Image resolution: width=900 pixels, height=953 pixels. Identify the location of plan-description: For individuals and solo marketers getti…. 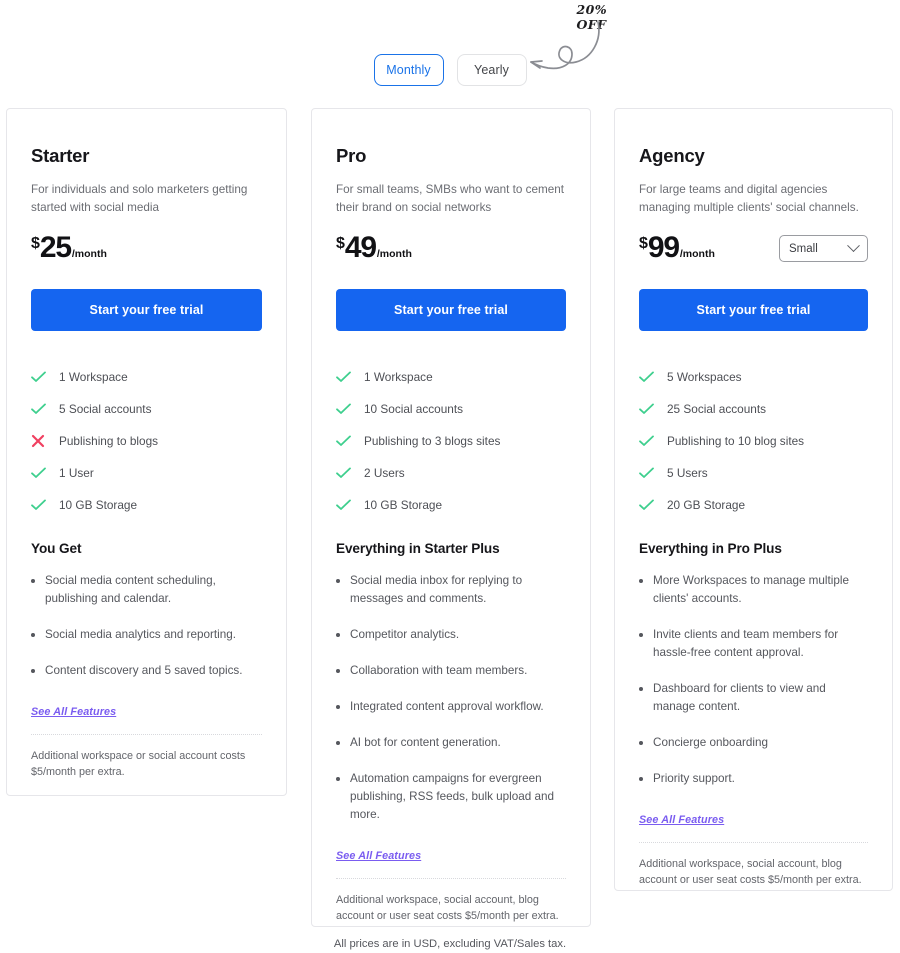
(139, 198).